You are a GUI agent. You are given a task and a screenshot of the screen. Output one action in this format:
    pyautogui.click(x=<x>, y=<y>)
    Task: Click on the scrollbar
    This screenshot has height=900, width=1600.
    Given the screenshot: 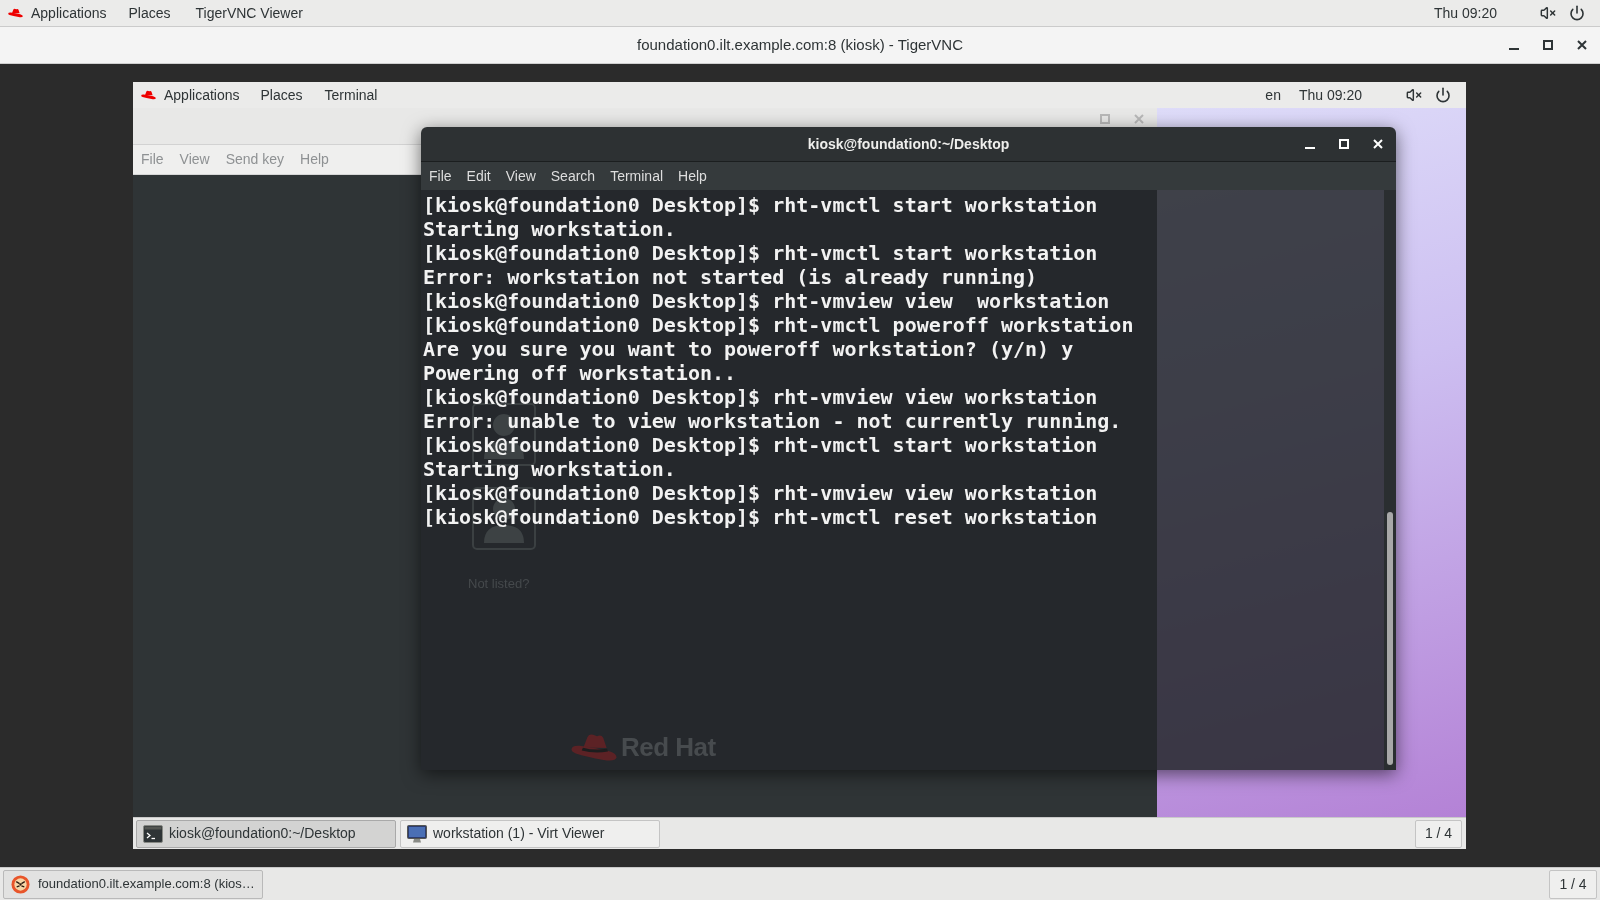 What is the action you would take?
    pyautogui.click(x=1390, y=638)
    